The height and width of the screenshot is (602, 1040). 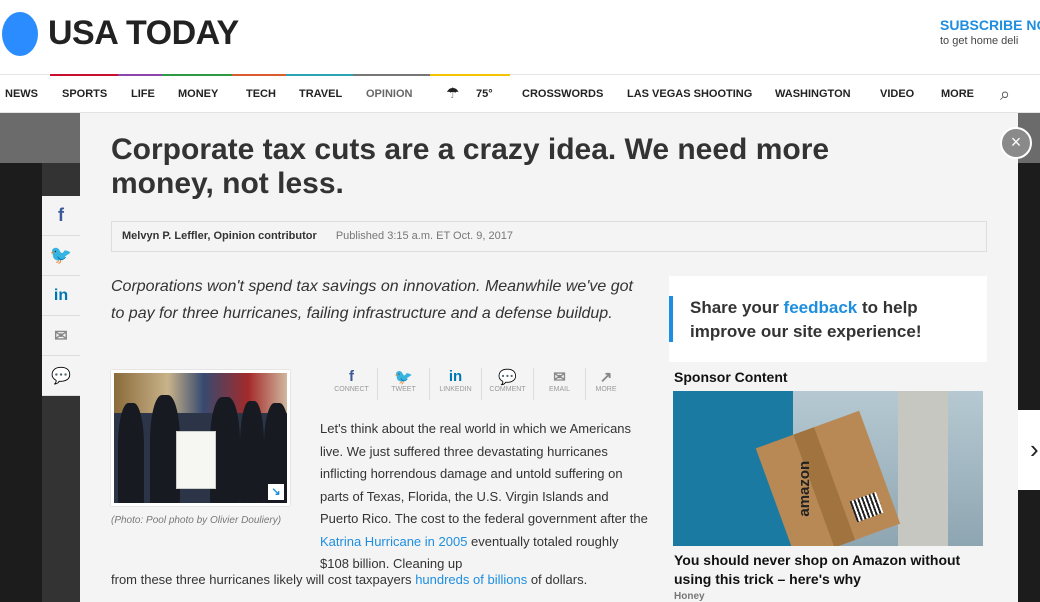 What do you see at coordinates (606, 377) in the screenshot?
I see `share-more-icon: ↗` at bounding box center [606, 377].